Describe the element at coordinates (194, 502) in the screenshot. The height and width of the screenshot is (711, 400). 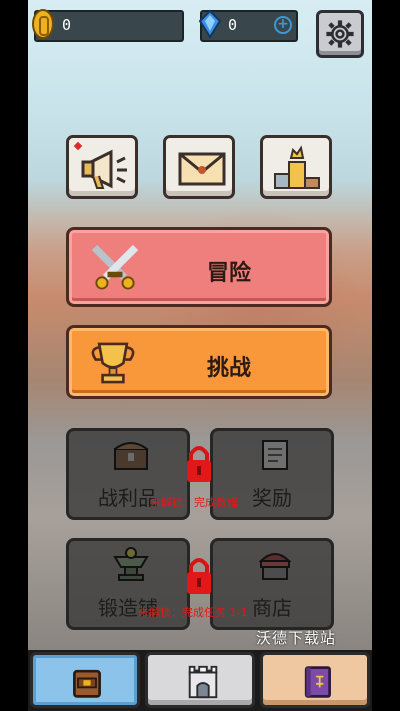
I see `unlock-hint-row1: 未解锁：完成教程` at that location.